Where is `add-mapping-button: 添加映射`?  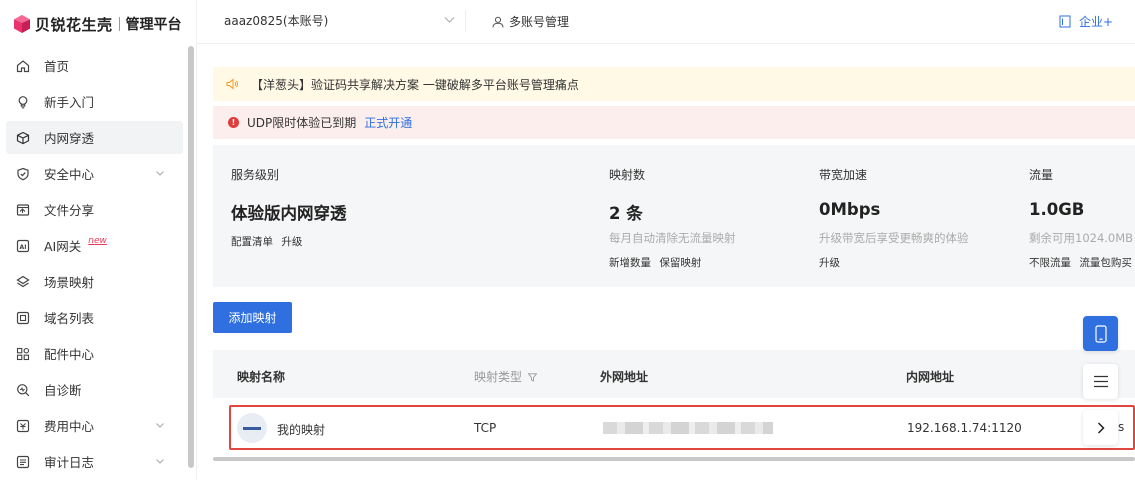
add-mapping-button: 添加映射 is located at coordinates (252, 317).